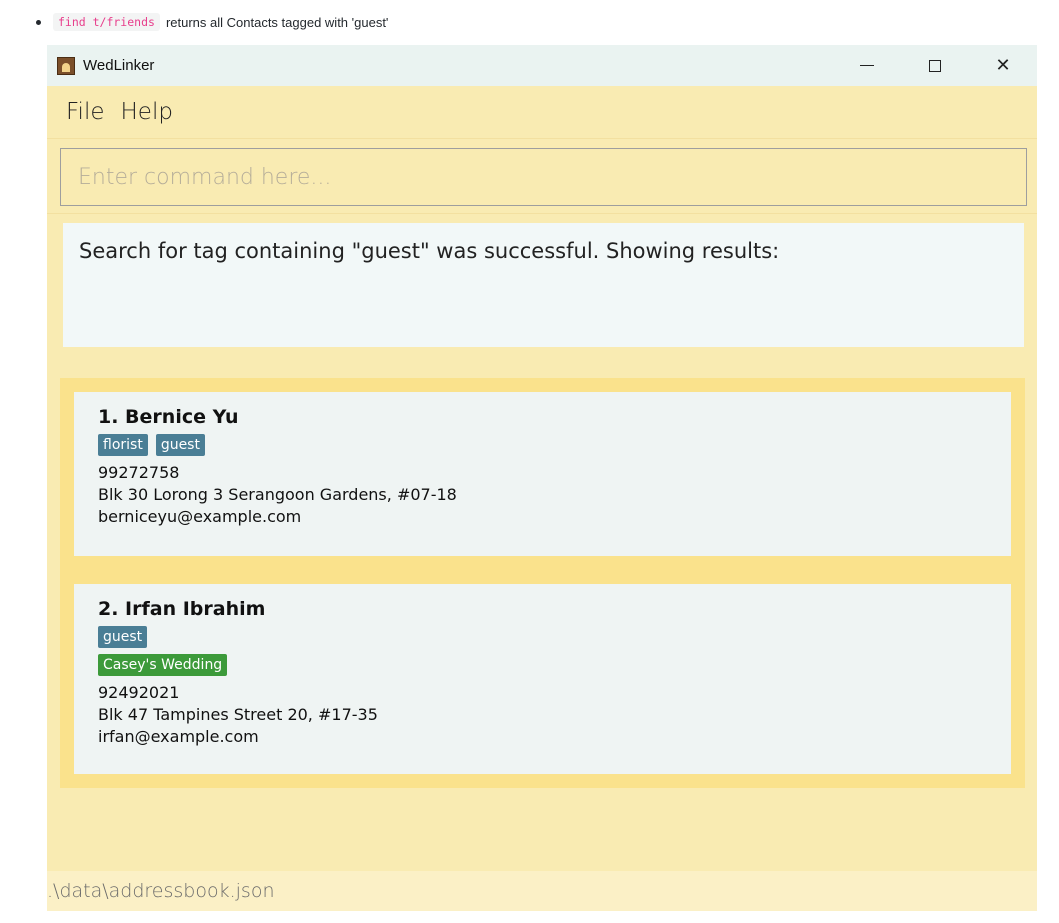 This screenshot has width=1059, height=923. What do you see at coordinates (168, 417) in the screenshot?
I see `contact-name: 1. Bernice Yu` at bounding box center [168, 417].